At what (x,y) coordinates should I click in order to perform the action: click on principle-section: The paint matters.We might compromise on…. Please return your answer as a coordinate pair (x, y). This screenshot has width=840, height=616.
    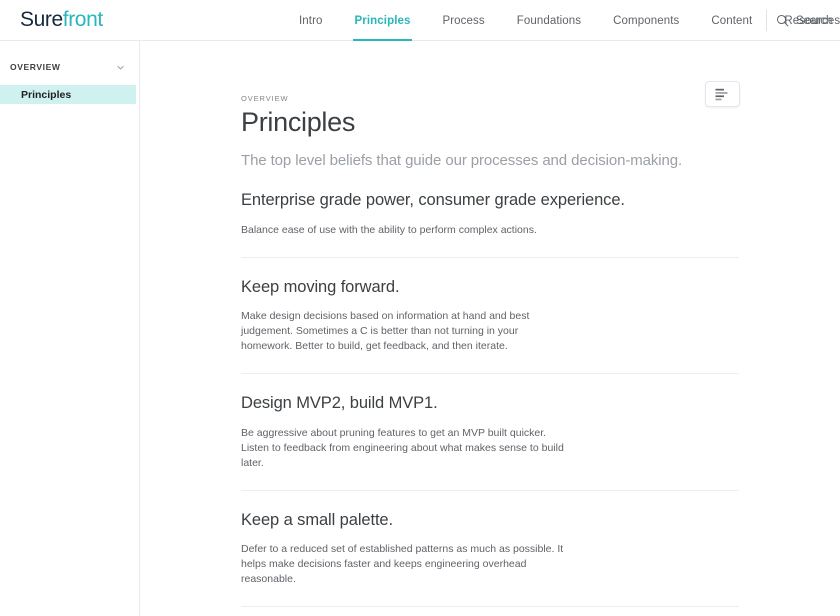
    Looking at the image, I should click on (490, 611).